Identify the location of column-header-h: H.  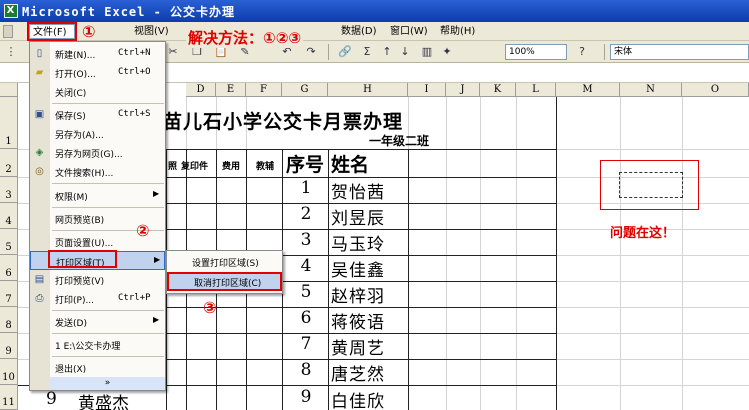
(368, 90).